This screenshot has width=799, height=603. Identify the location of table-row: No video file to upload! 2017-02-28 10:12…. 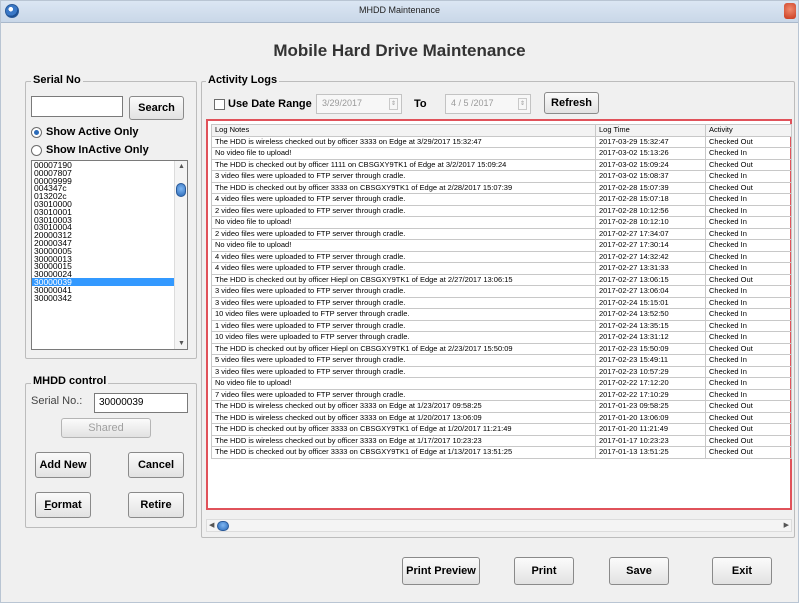
(501, 222).